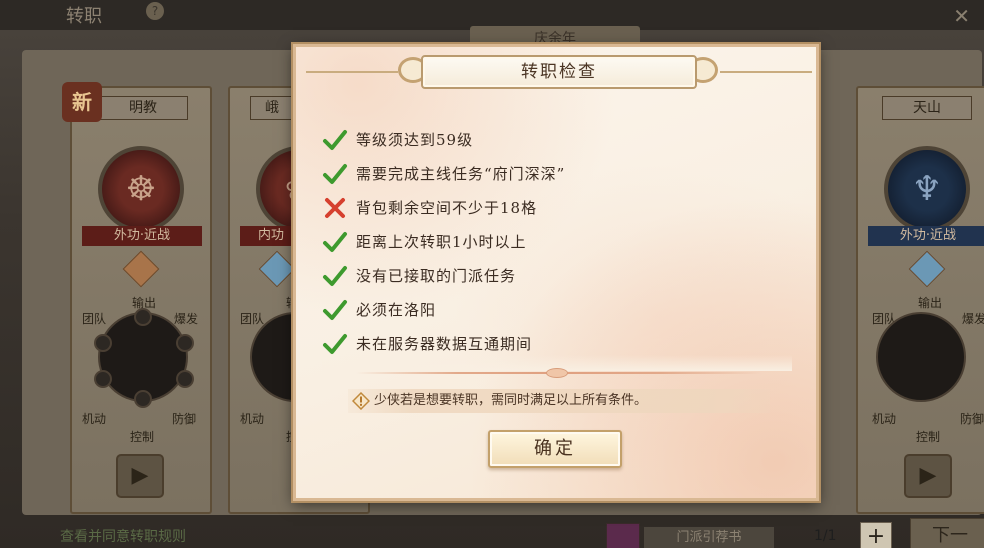 The height and width of the screenshot is (548, 984). Describe the element at coordinates (947, 533) in the screenshot. I see `next-button: 下一` at that location.